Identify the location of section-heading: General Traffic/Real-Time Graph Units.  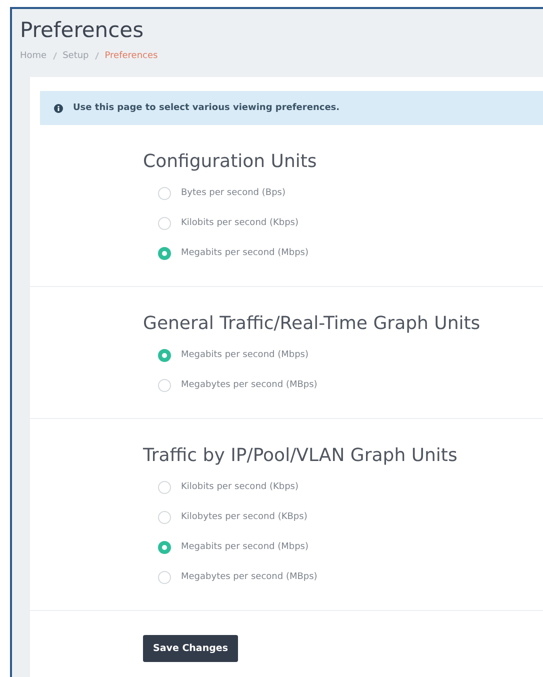
(312, 323).